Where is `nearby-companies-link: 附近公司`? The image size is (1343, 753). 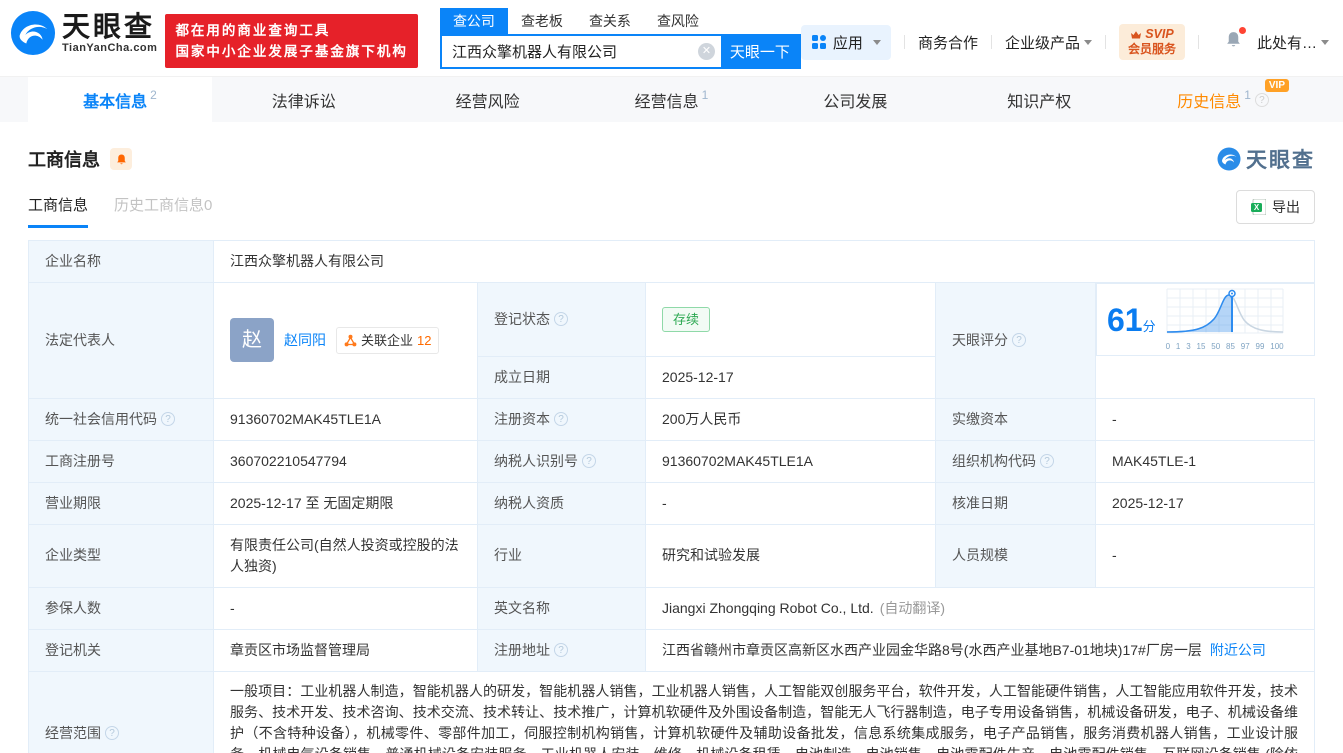 nearby-companies-link: 附近公司 is located at coordinates (1238, 650).